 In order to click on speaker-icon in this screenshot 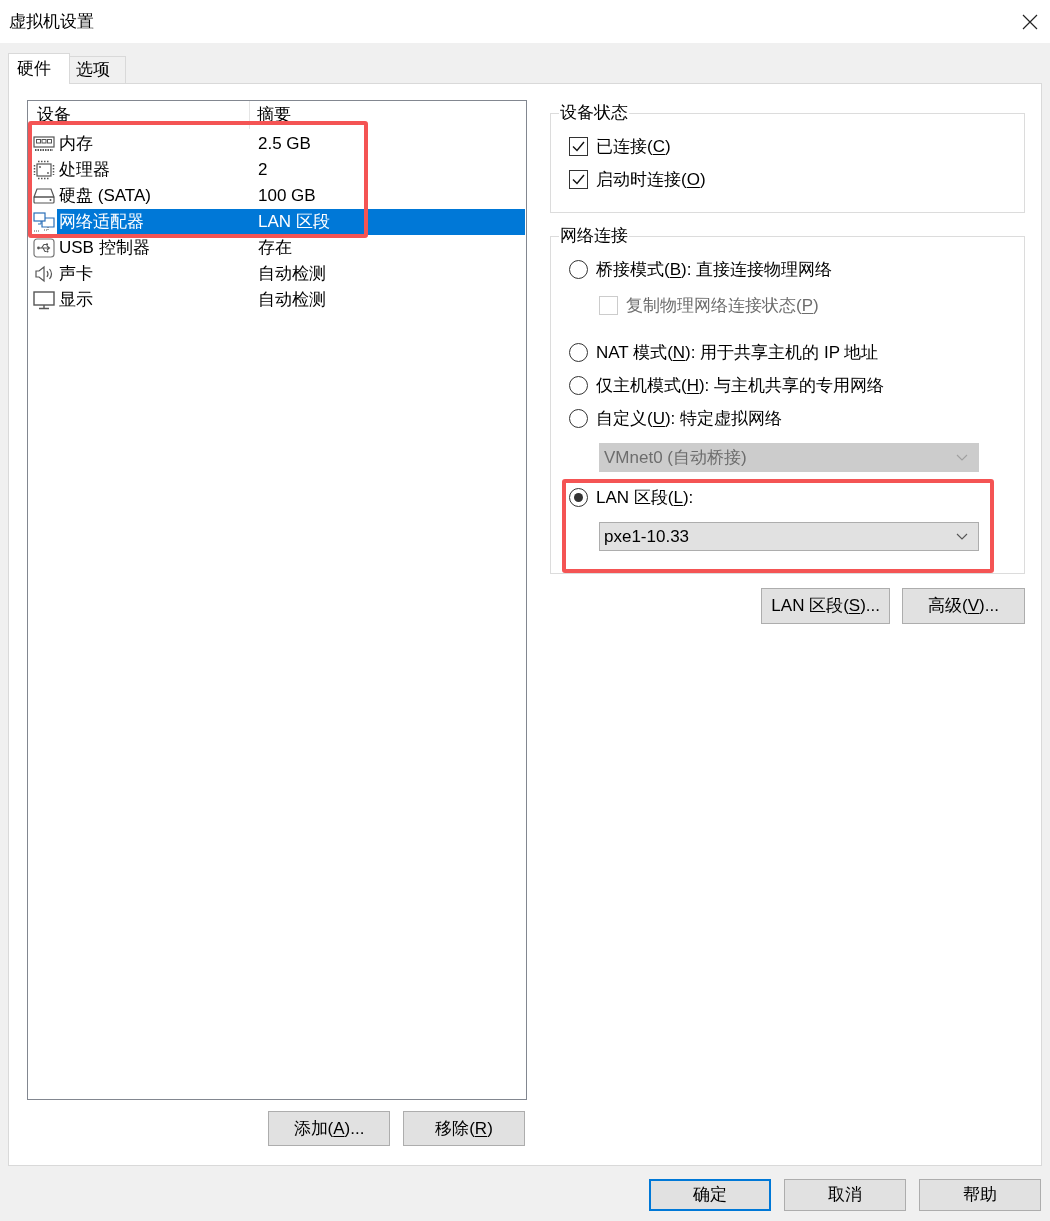, I will do `click(44, 274)`.